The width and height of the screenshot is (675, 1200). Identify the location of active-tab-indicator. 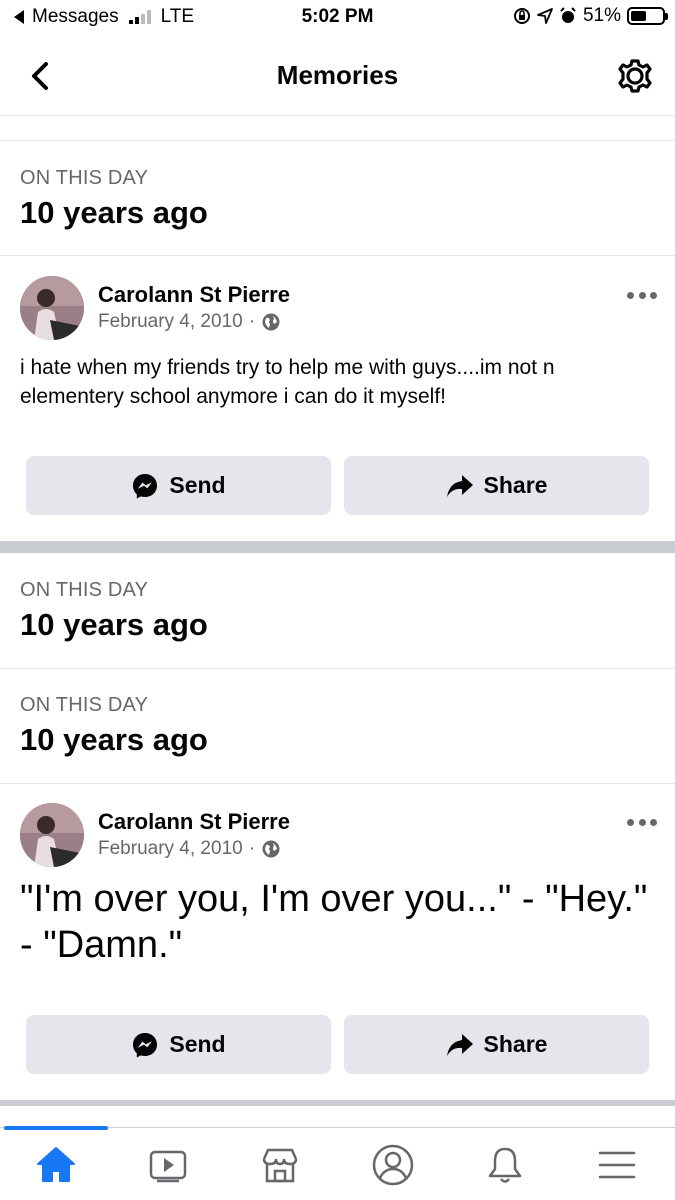
(56, 1128).